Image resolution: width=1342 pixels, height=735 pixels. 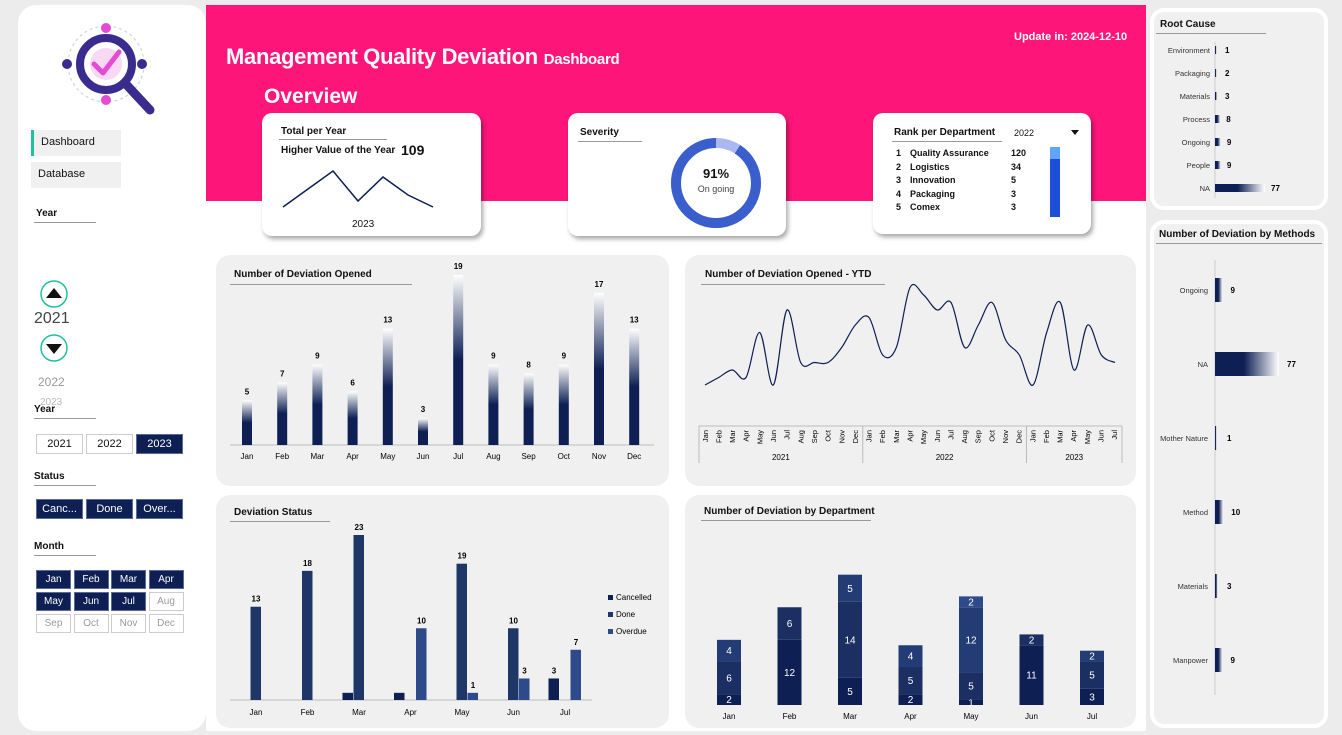 I want to click on legend-label: Overdue, so click(x=631, y=631).